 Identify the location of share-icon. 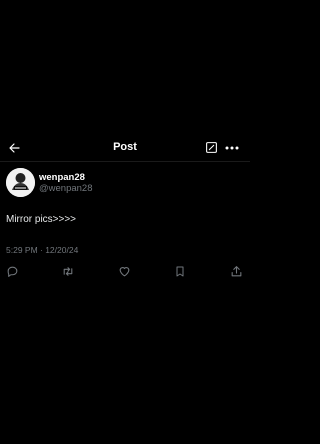
(236, 270).